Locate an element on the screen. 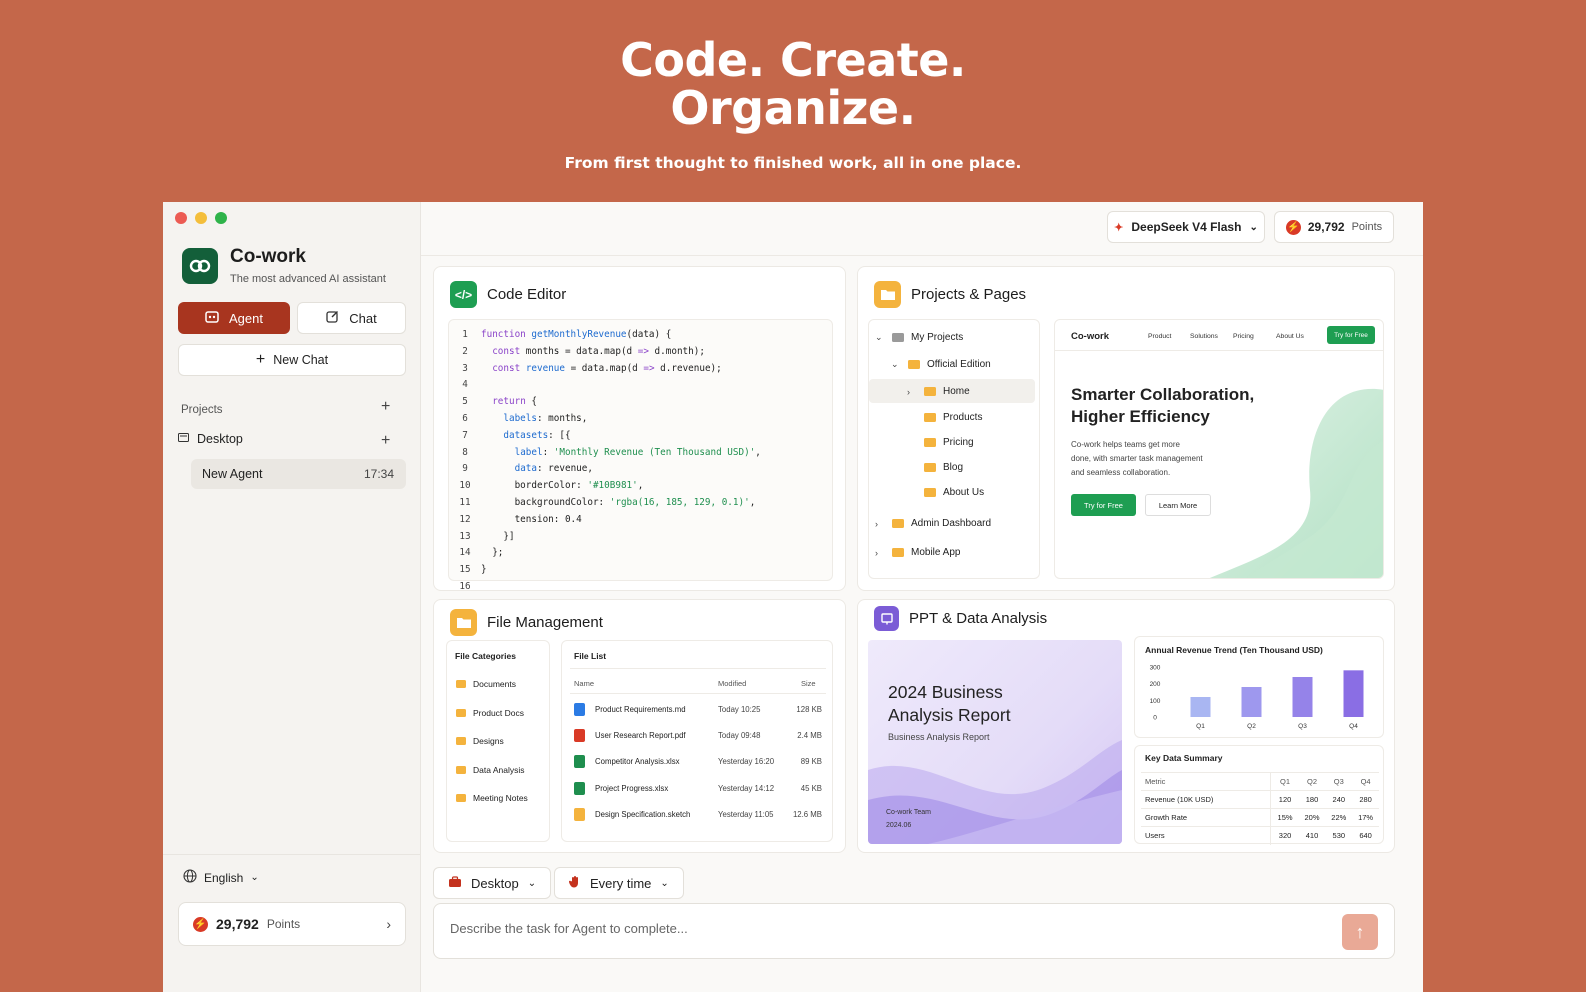  preview-nav-item: About Us is located at coordinates (1298, 336).